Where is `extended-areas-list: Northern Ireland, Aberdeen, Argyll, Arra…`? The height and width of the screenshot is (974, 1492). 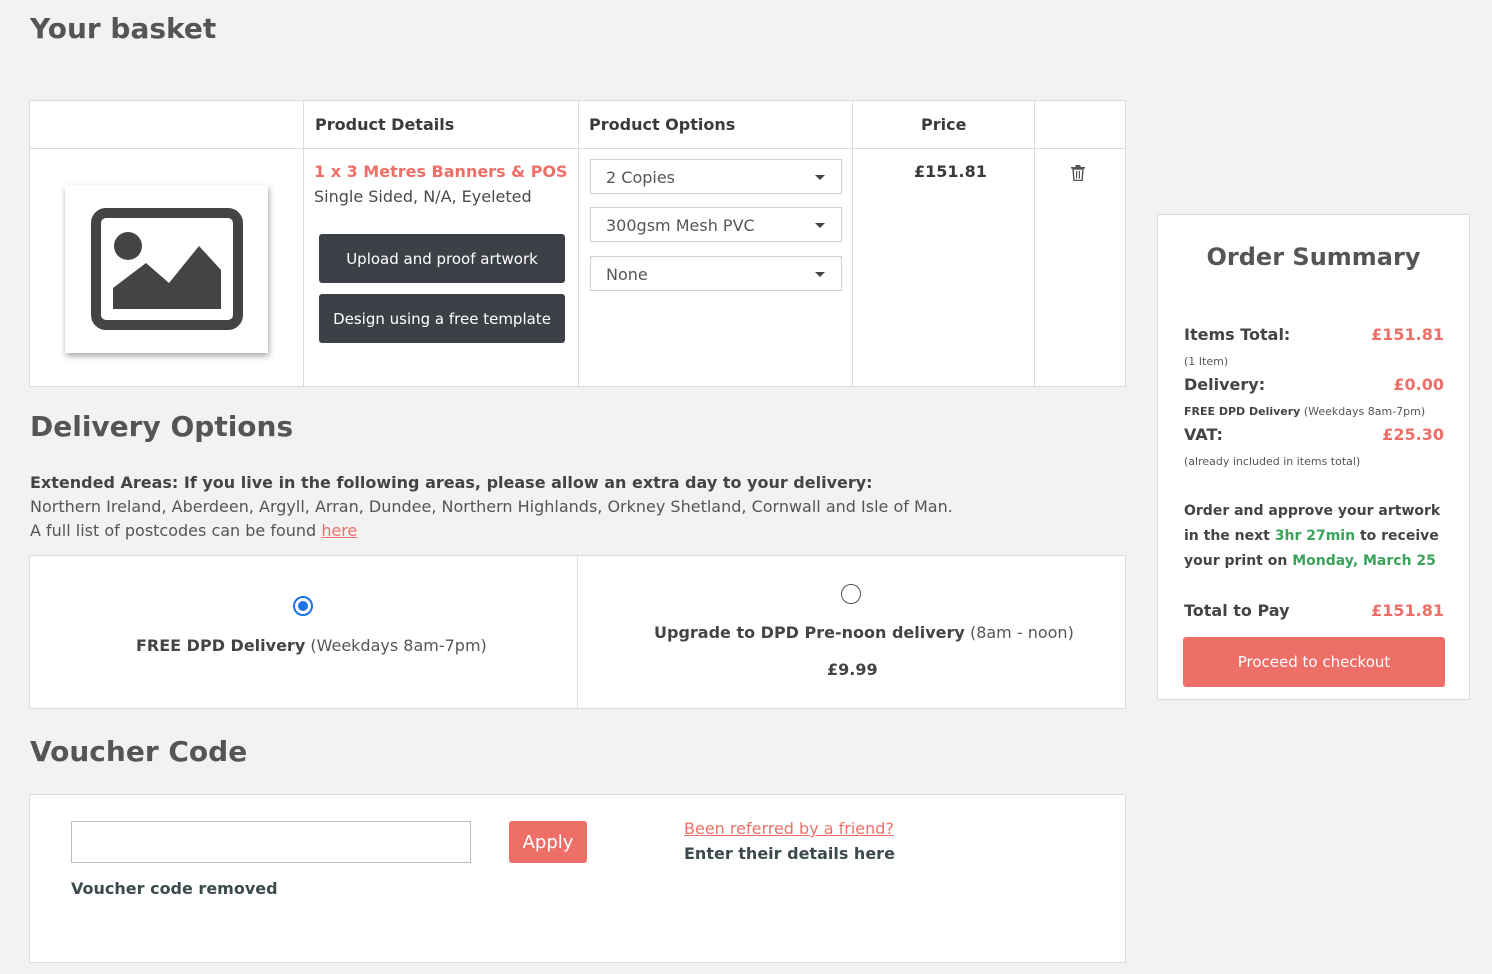
extended-areas-list: Northern Ireland, Aberdeen, Argyll, Arra… is located at coordinates (491, 506).